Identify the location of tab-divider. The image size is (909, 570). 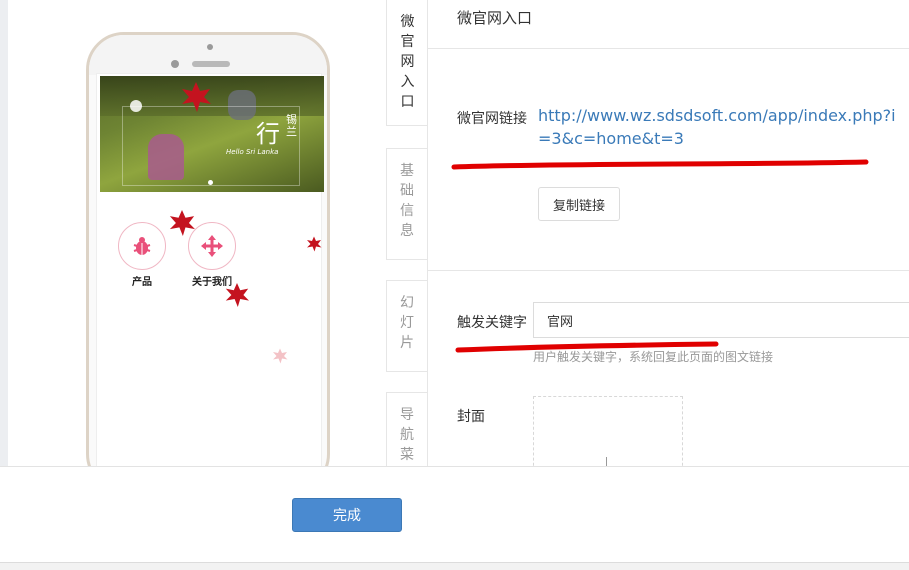
(427, 233).